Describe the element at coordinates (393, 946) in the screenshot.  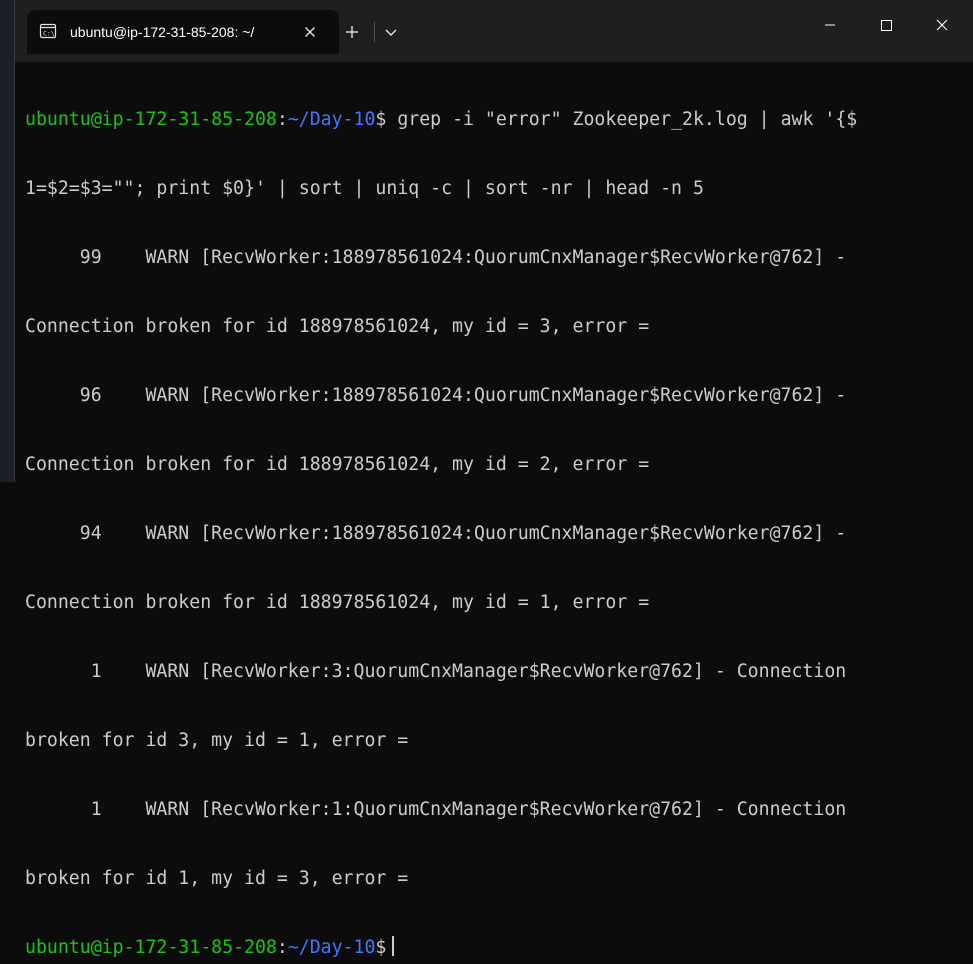
I see `text-cursor` at that location.